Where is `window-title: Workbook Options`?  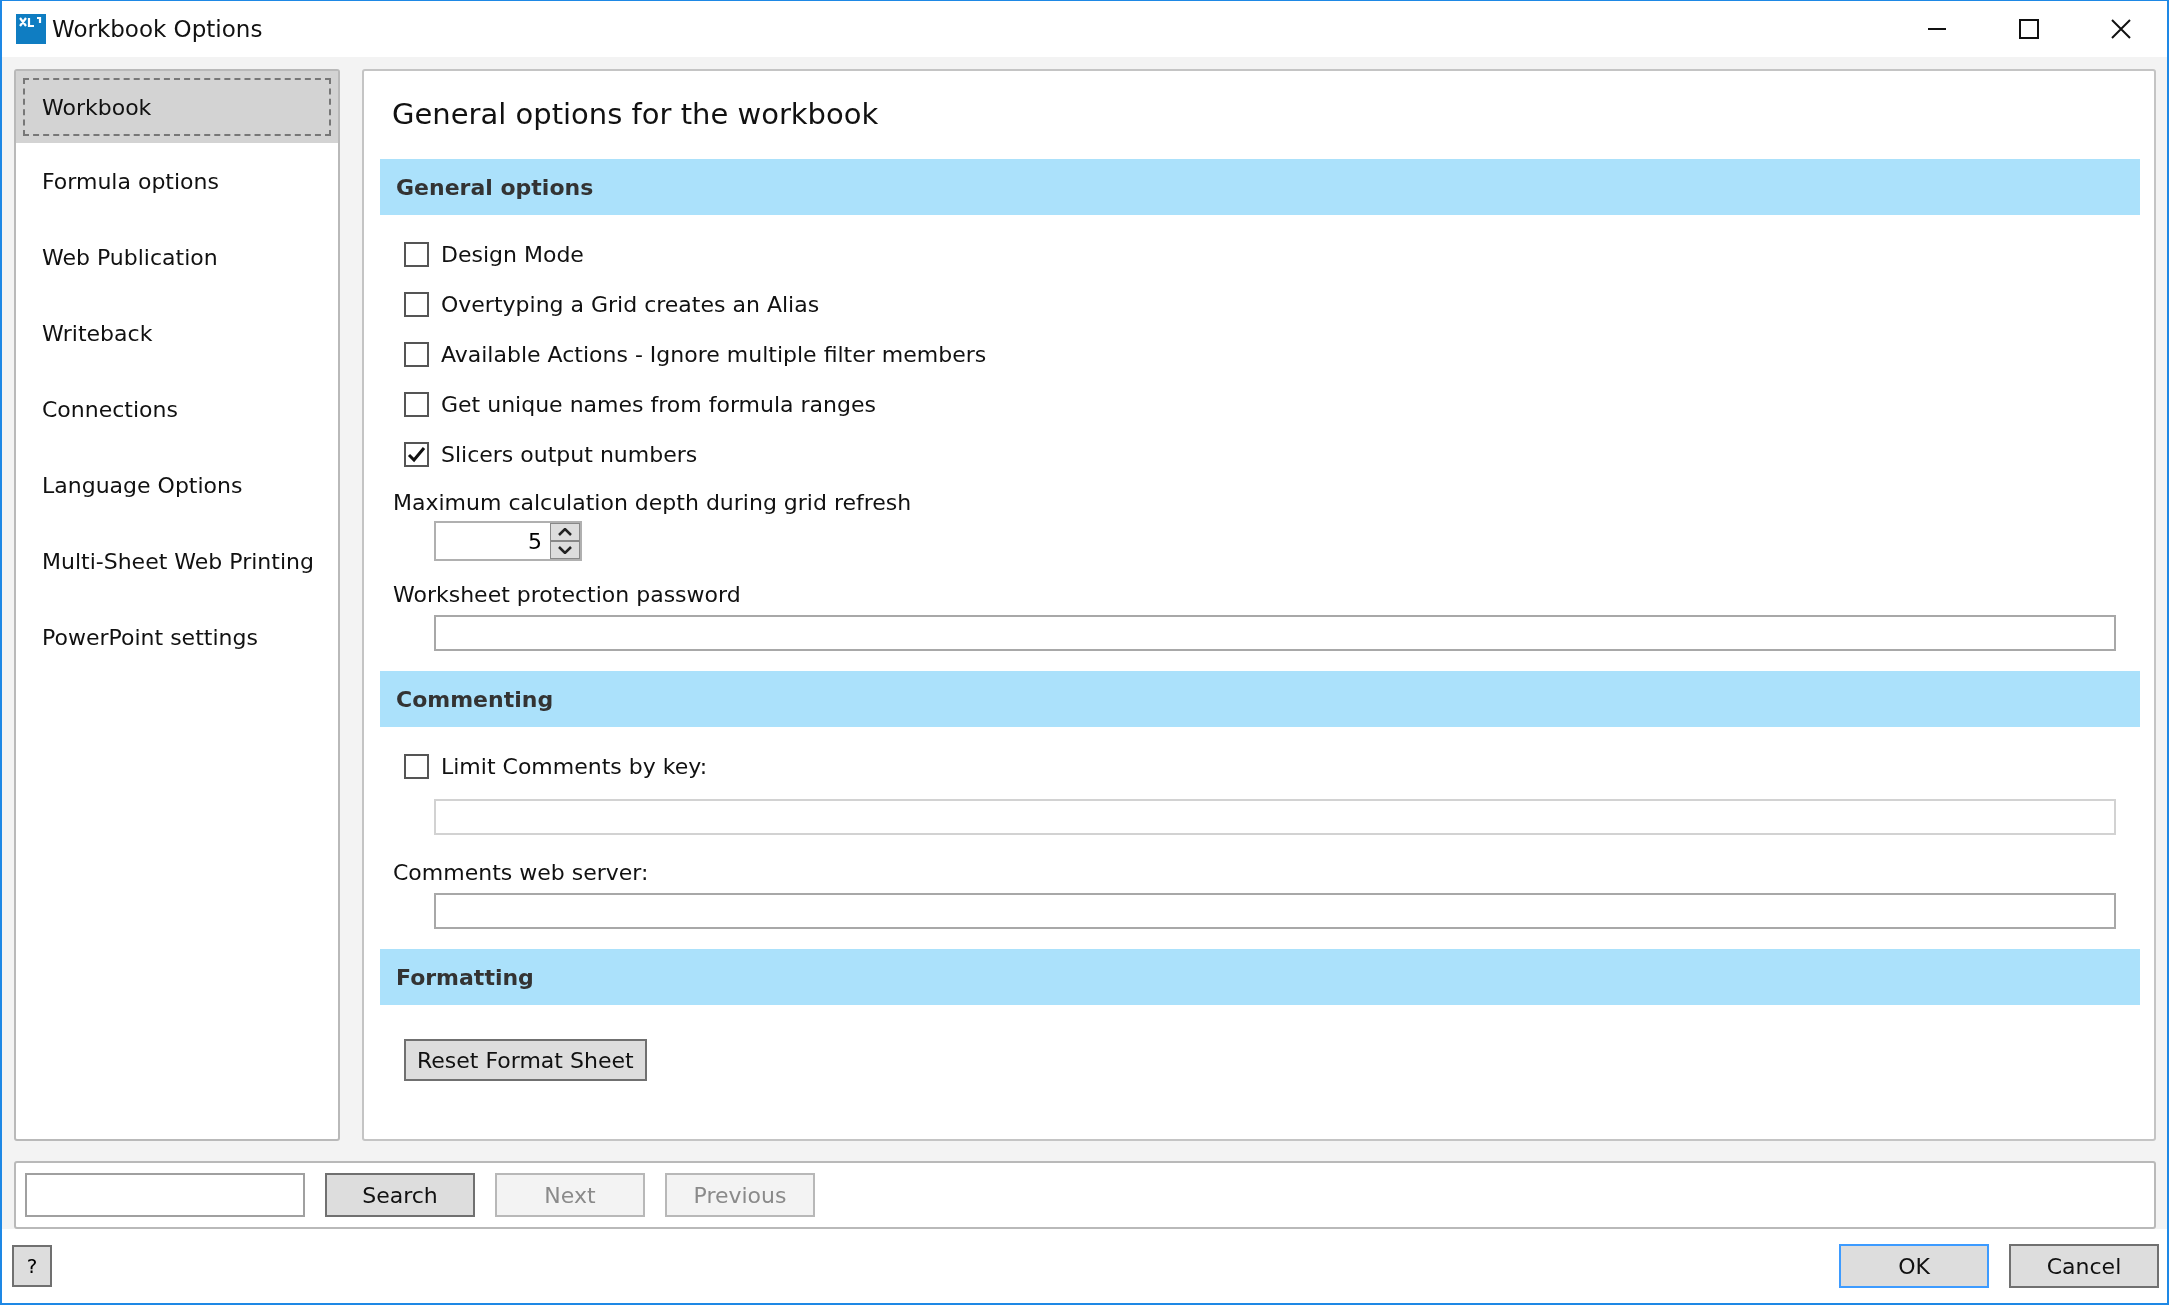
window-title: Workbook Options is located at coordinates (158, 29).